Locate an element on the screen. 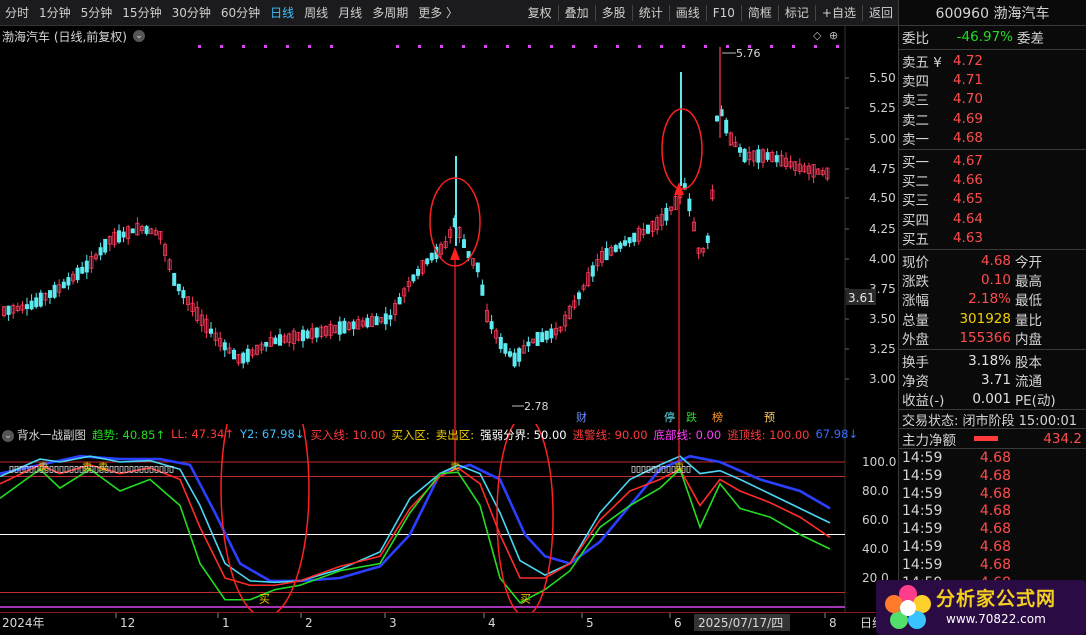  period-tab-8: 月线 is located at coordinates (350, 12).